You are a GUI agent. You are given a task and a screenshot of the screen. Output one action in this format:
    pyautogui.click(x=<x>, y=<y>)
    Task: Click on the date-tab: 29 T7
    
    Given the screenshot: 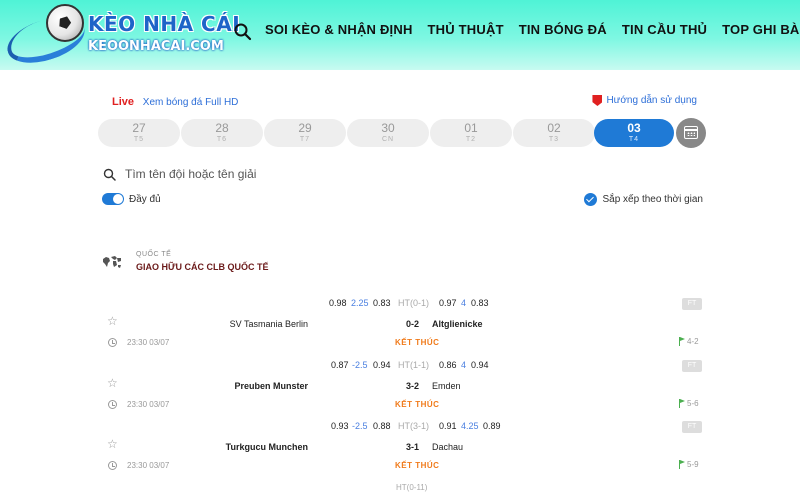 What is the action you would take?
    pyautogui.click(x=305, y=133)
    